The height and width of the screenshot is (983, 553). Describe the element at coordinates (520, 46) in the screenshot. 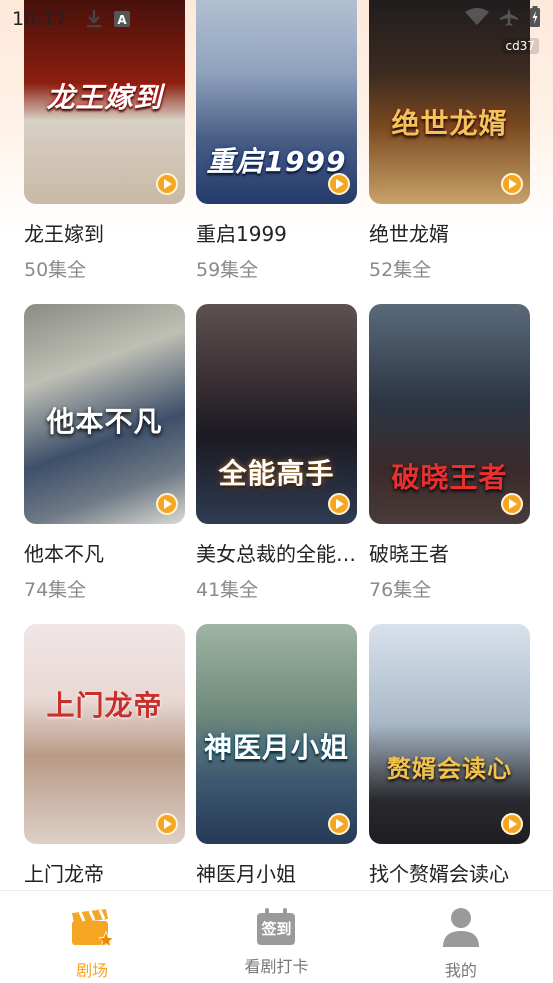

I see `debug-tag: cd37` at that location.